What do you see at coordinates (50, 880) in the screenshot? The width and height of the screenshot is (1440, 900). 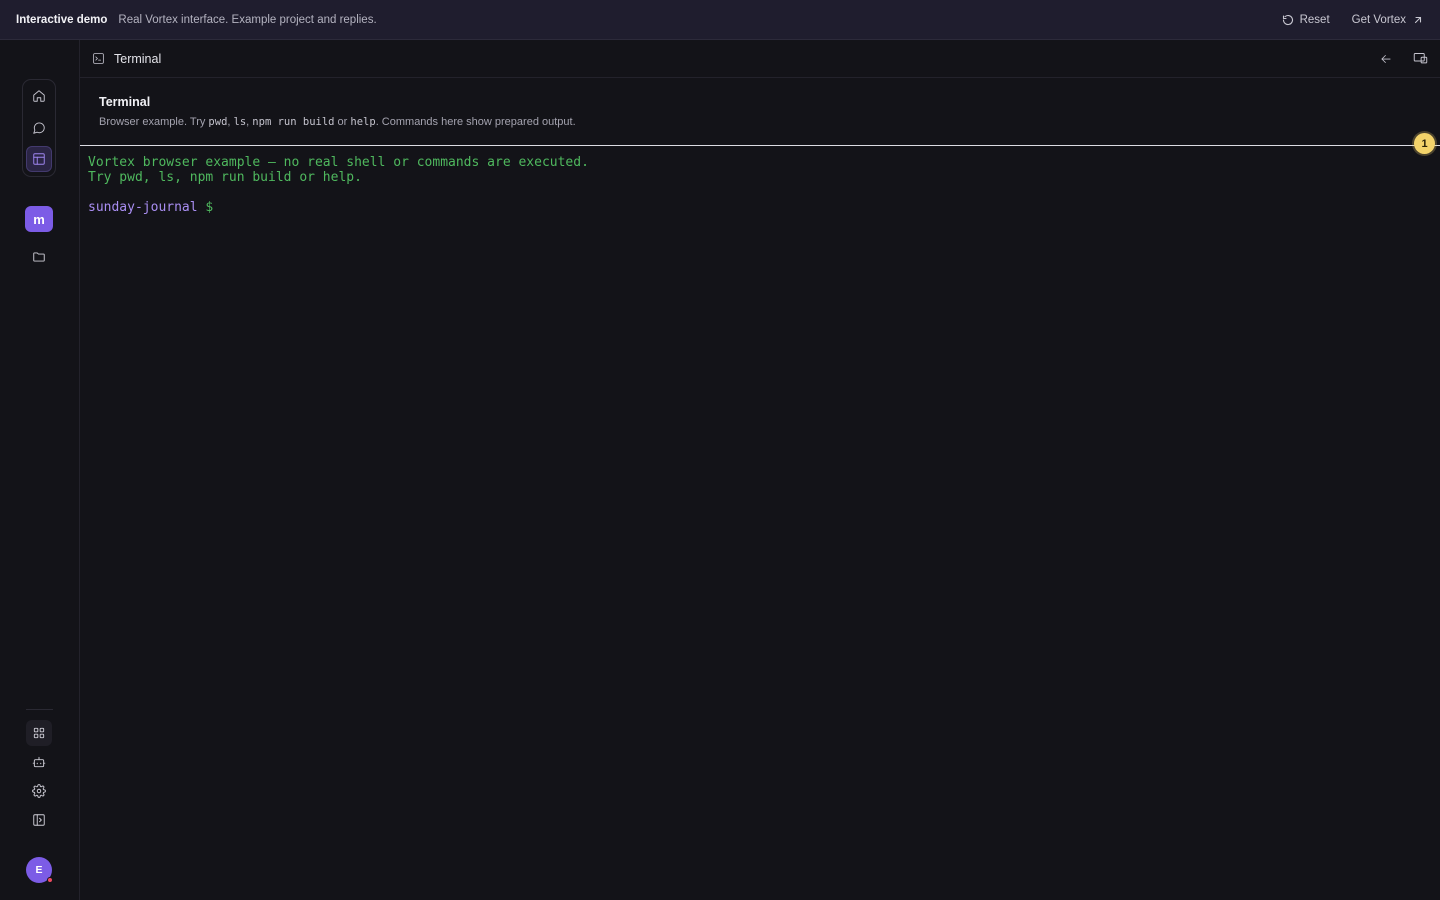 I see `notification-dot` at bounding box center [50, 880].